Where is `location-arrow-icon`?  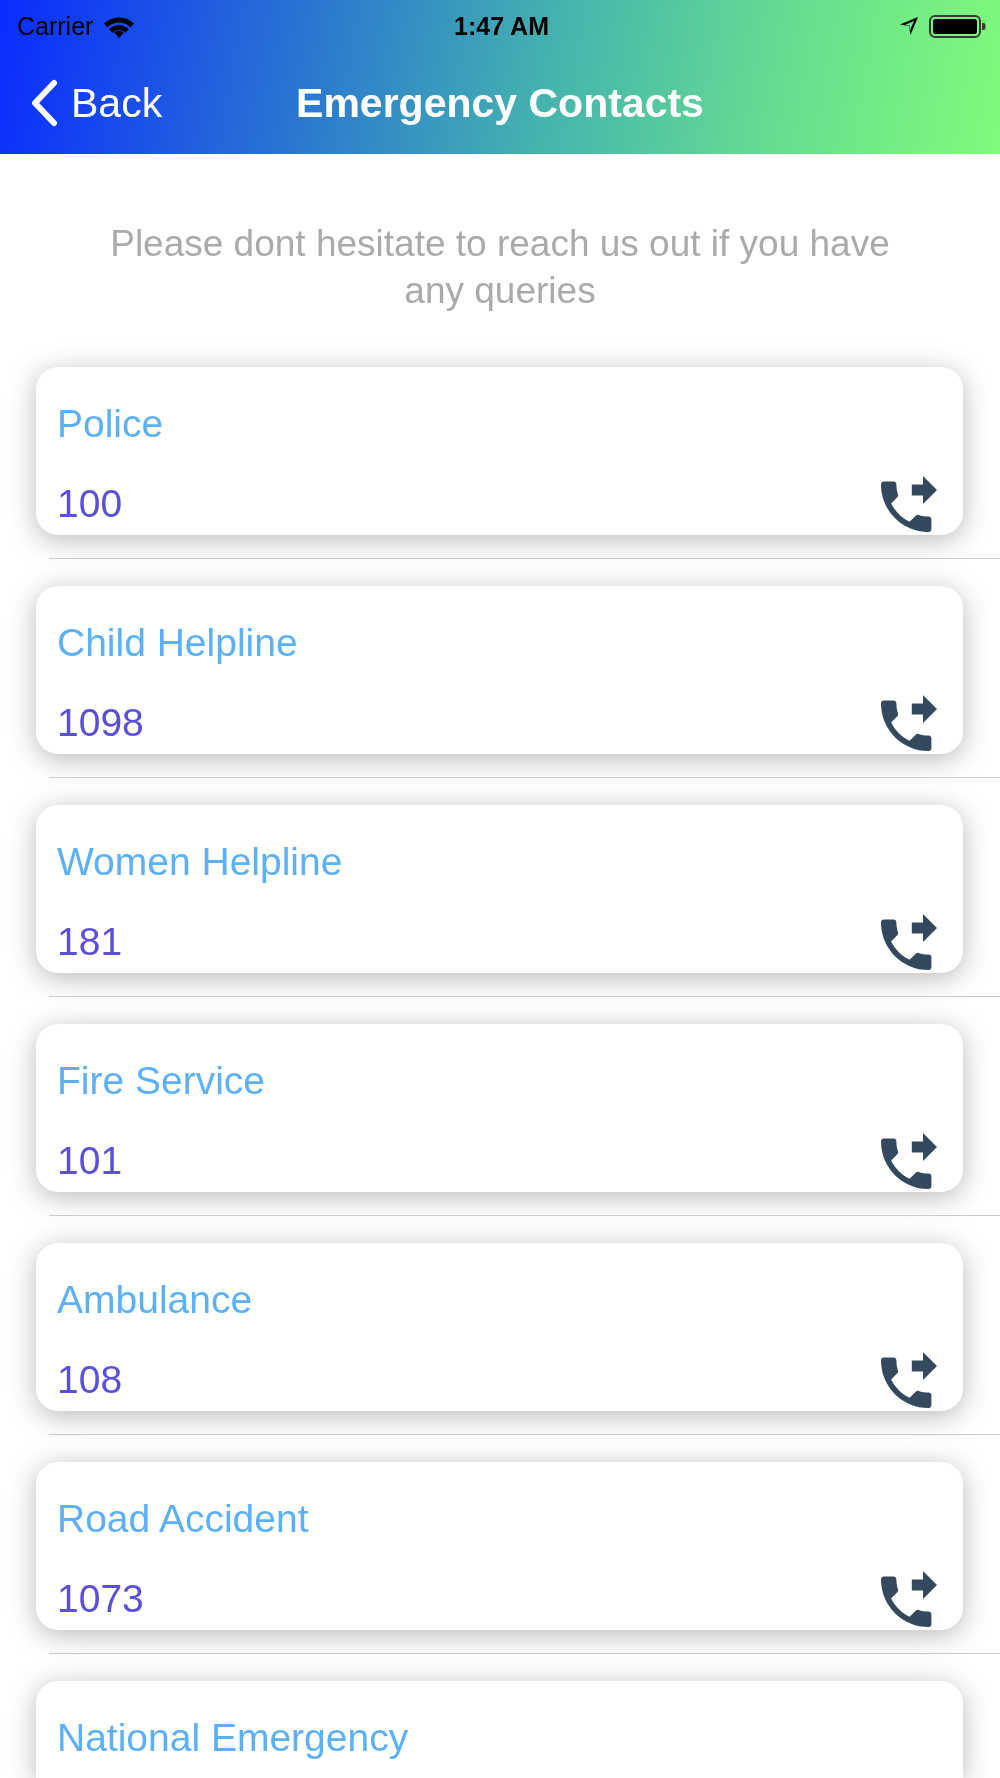
location-arrow-icon is located at coordinates (909, 26).